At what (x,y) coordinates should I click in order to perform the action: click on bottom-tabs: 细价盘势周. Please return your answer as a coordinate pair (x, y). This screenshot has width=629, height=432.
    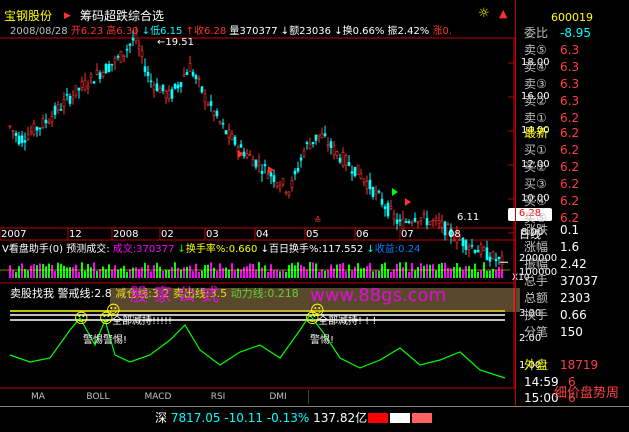
    Looking at the image, I should click on (586, 393).